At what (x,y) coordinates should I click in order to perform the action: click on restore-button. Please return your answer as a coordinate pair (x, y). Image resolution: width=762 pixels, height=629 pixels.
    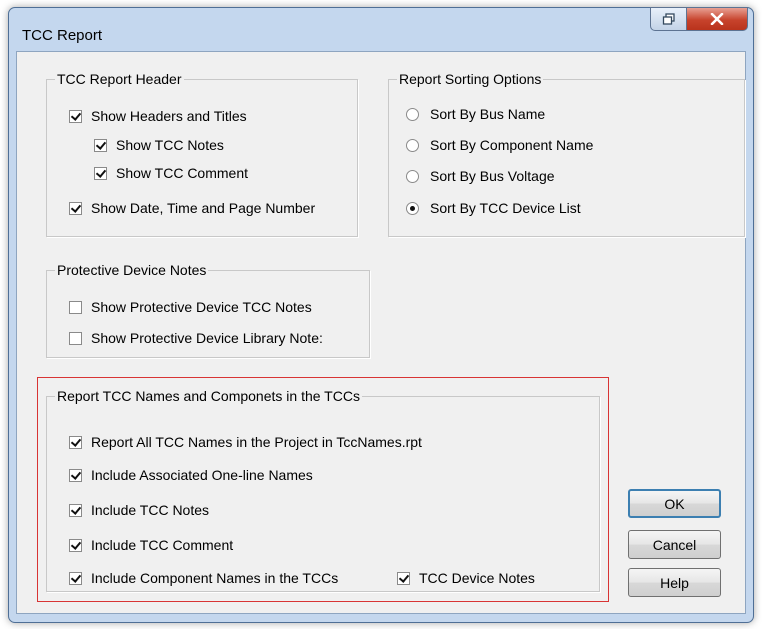
    Looking at the image, I should click on (668, 19).